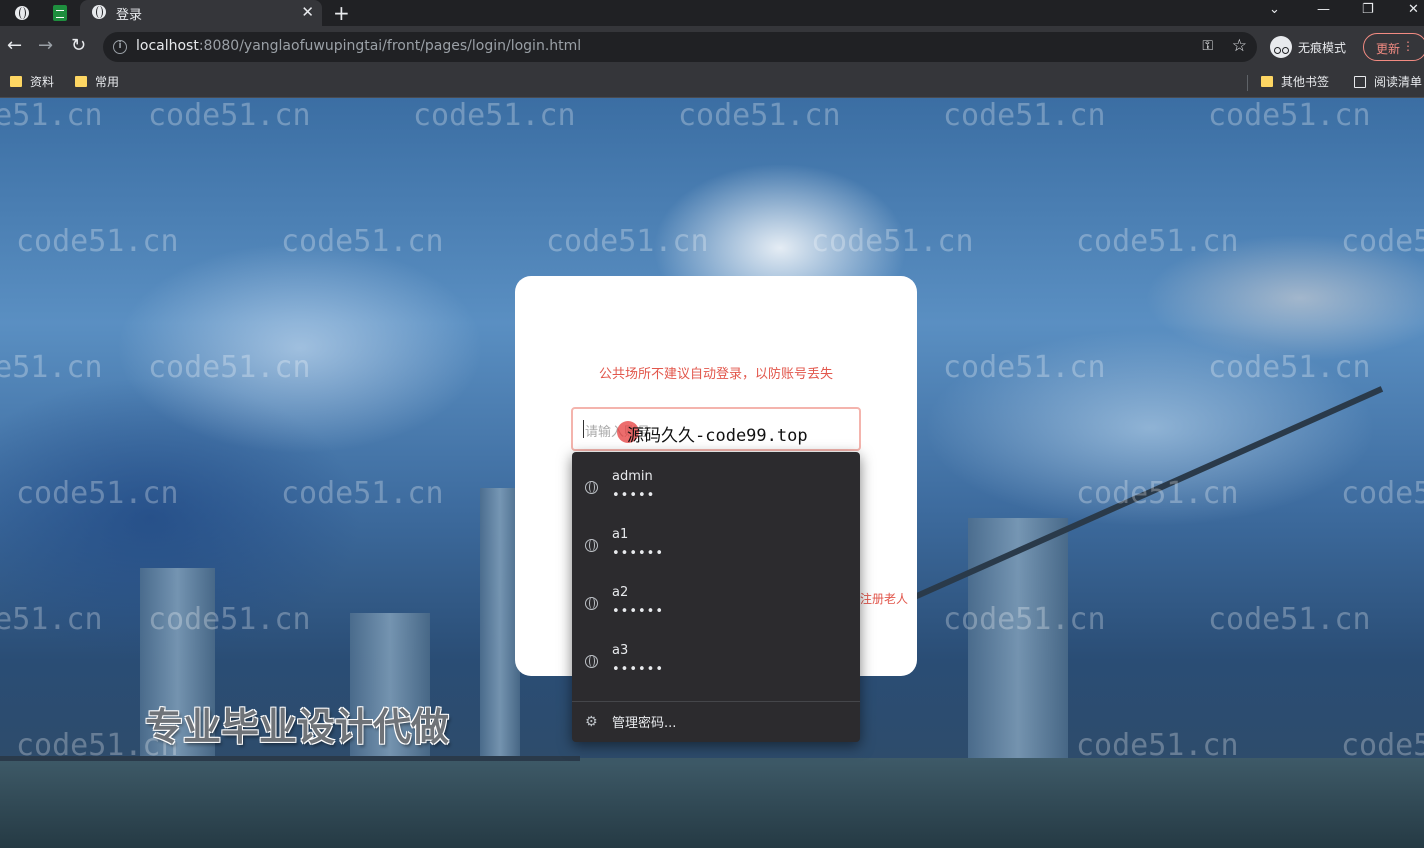  What do you see at coordinates (42, 82) in the screenshot?
I see `bookmark-label: 资料` at bounding box center [42, 82].